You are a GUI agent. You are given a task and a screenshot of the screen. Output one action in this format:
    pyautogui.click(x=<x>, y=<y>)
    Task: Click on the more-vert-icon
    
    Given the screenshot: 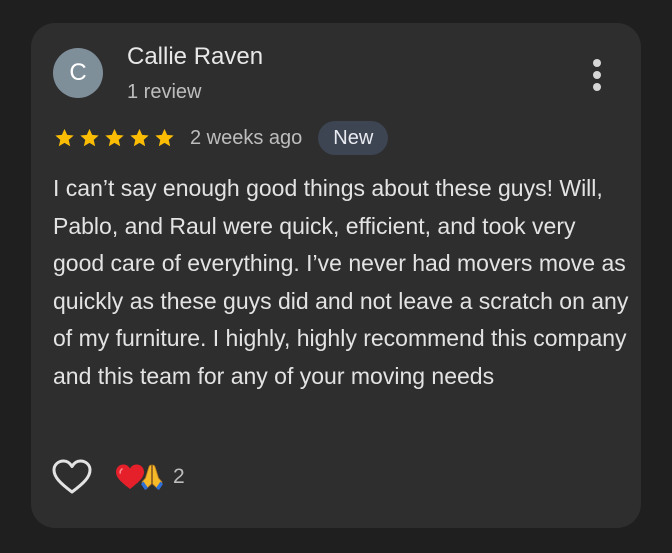 What is the action you would take?
    pyautogui.click(x=597, y=75)
    